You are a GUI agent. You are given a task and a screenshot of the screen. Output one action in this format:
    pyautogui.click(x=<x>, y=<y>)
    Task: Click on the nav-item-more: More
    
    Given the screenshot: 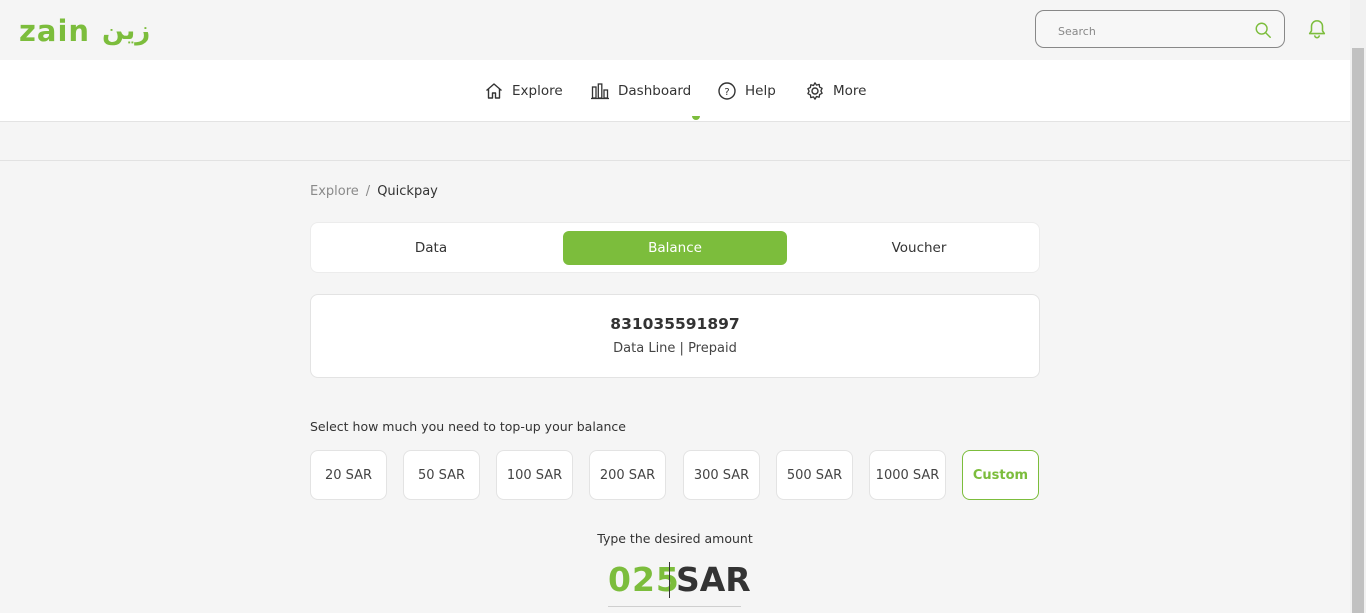 What is the action you would take?
    pyautogui.click(x=835, y=91)
    